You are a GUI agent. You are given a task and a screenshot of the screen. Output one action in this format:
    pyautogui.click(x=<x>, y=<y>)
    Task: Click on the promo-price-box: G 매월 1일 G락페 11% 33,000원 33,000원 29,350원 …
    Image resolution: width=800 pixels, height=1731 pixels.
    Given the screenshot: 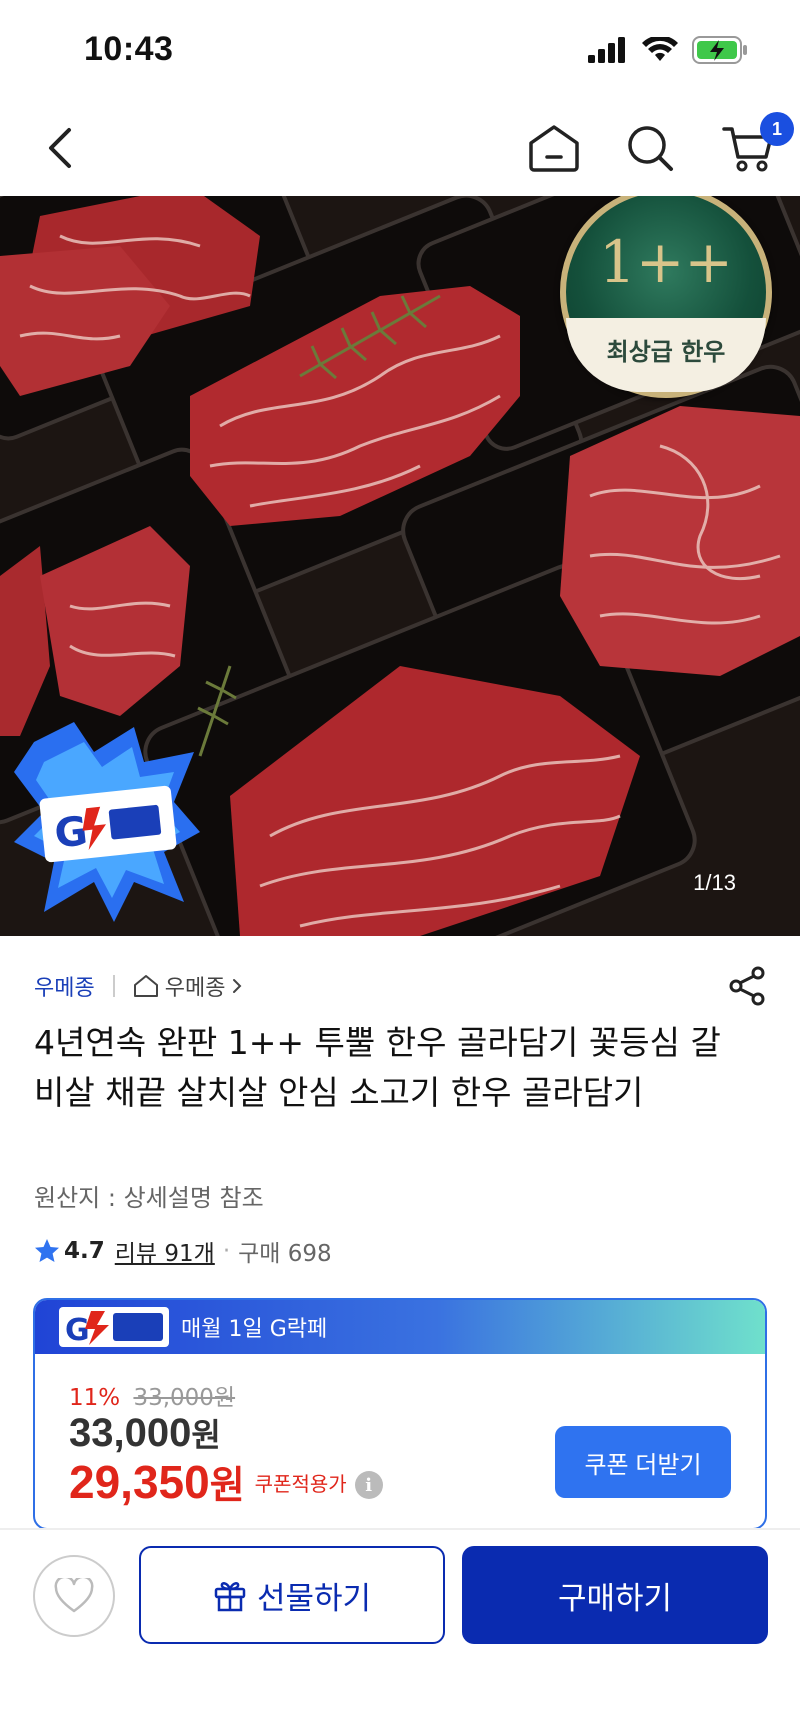 What is the action you would take?
    pyautogui.click(x=400, y=1414)
    